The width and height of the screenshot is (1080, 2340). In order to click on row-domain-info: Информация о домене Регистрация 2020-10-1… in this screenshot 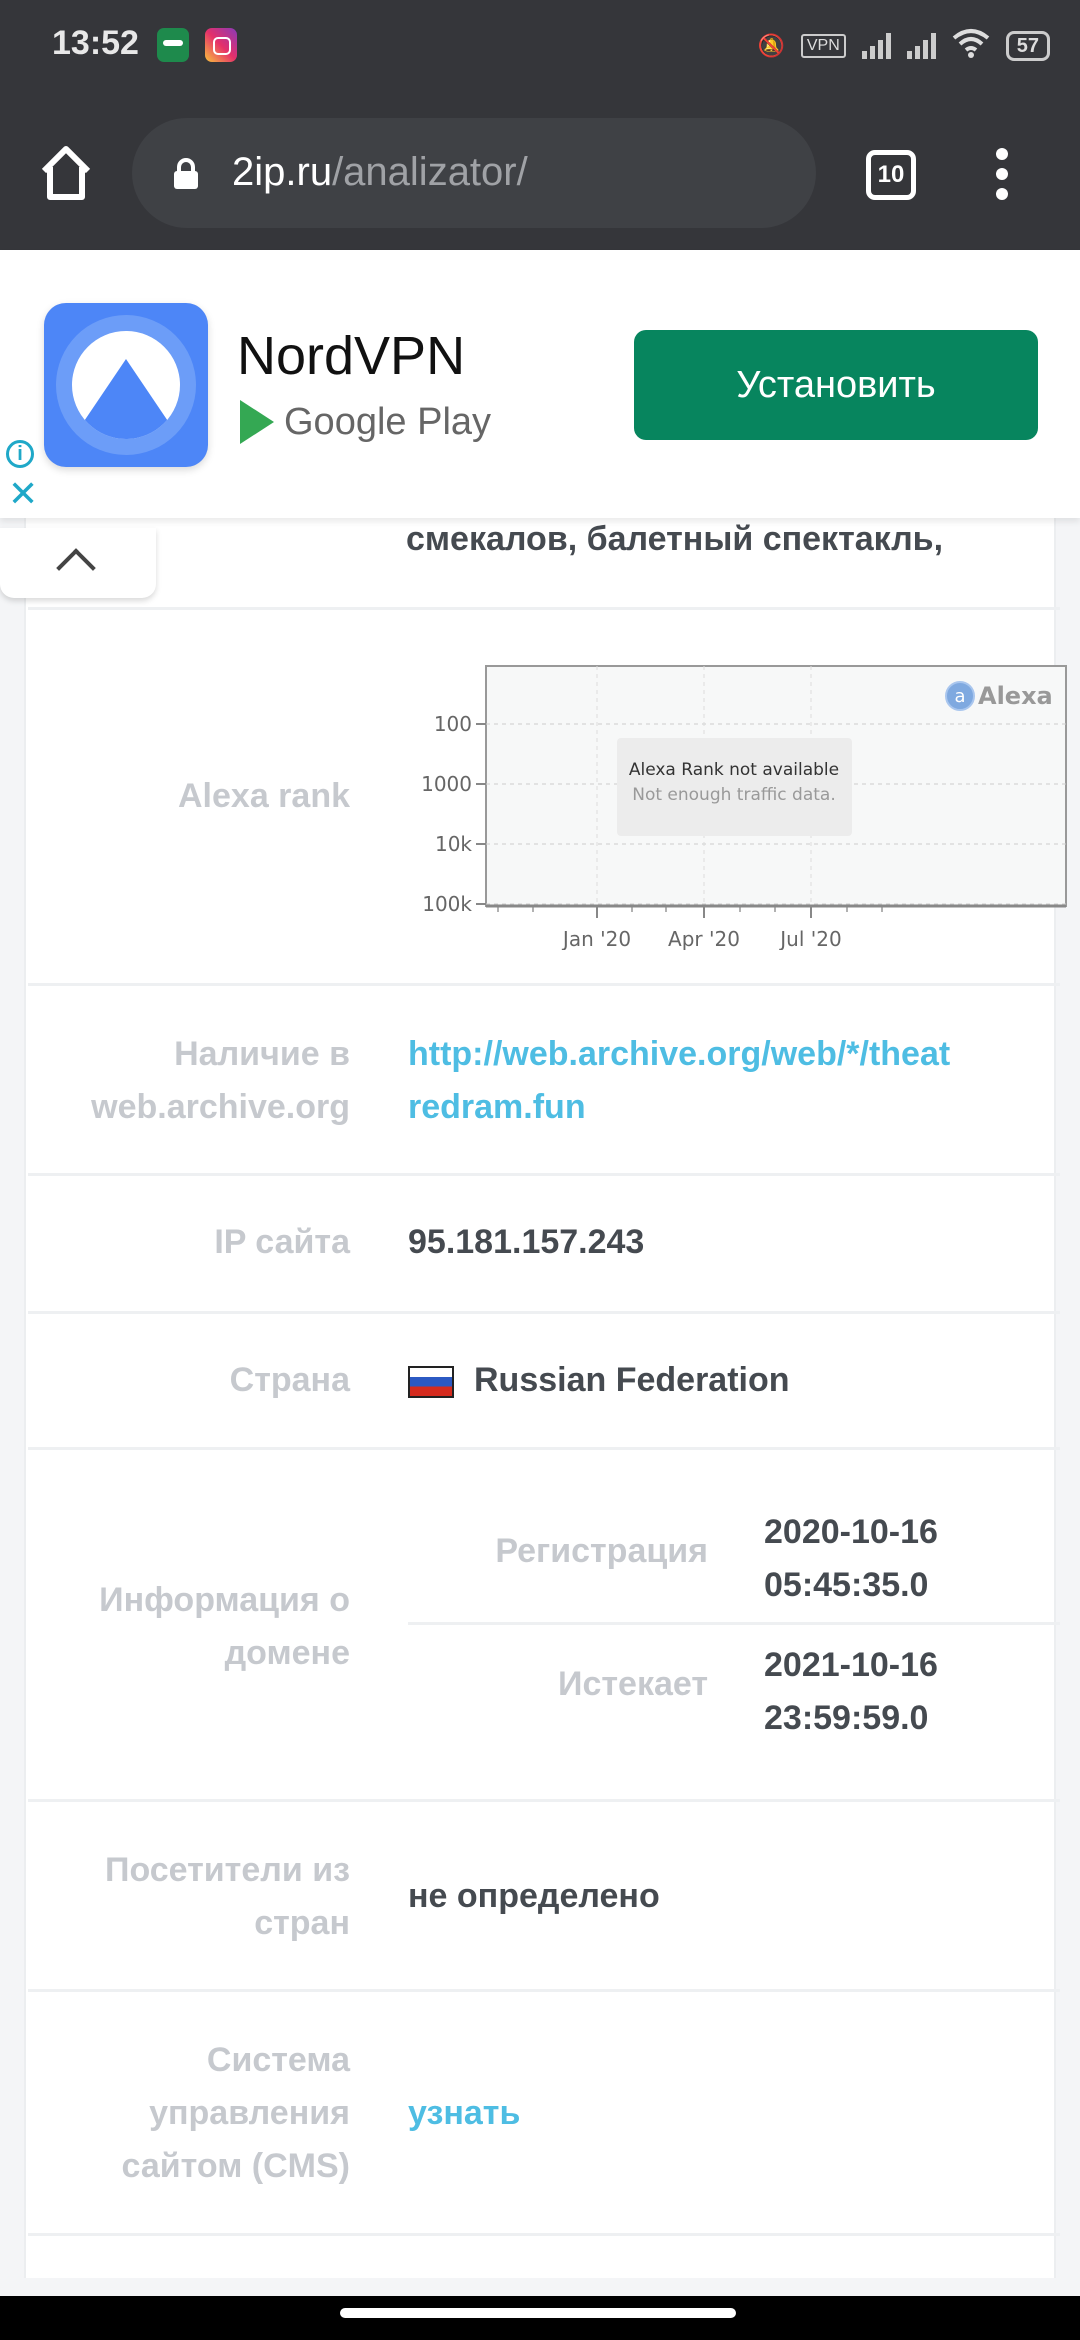, I will do `click(544, 1626)`.